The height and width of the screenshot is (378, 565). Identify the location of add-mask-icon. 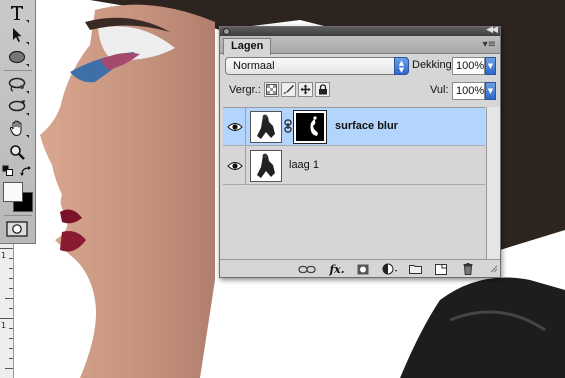
(363, 269).